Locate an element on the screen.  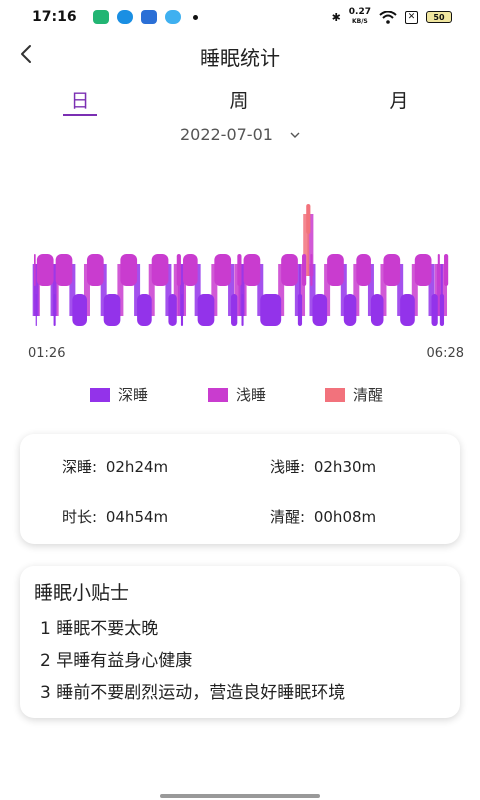
legend-deep-sleep: 深睡 is located at coordinates (119, 394).